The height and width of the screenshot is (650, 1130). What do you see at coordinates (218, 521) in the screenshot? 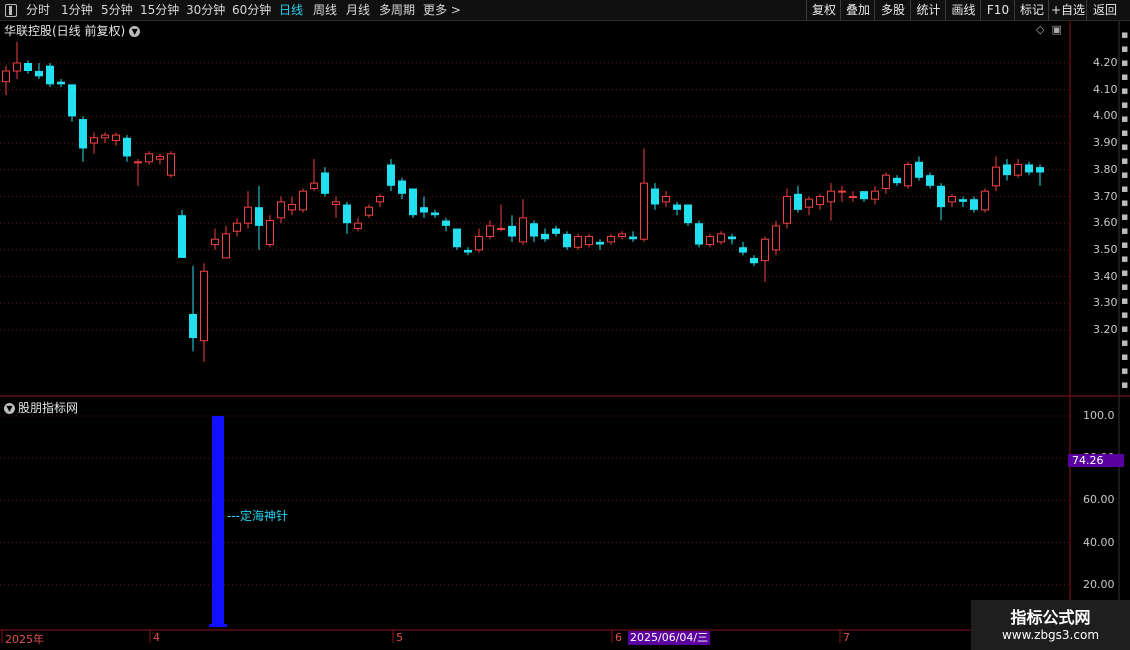
I see `indicator-bar` at bounding box center [218, 521].